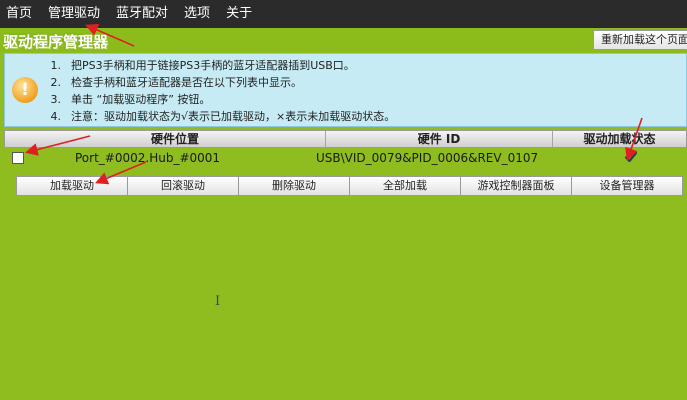  Describe the element at coordinates (223, 116) in the screenshot. I see `instruction-item: 4. 注意：驱动加载状态为√表示已加载驱动，×表示未加载驱动状态。` at that location.